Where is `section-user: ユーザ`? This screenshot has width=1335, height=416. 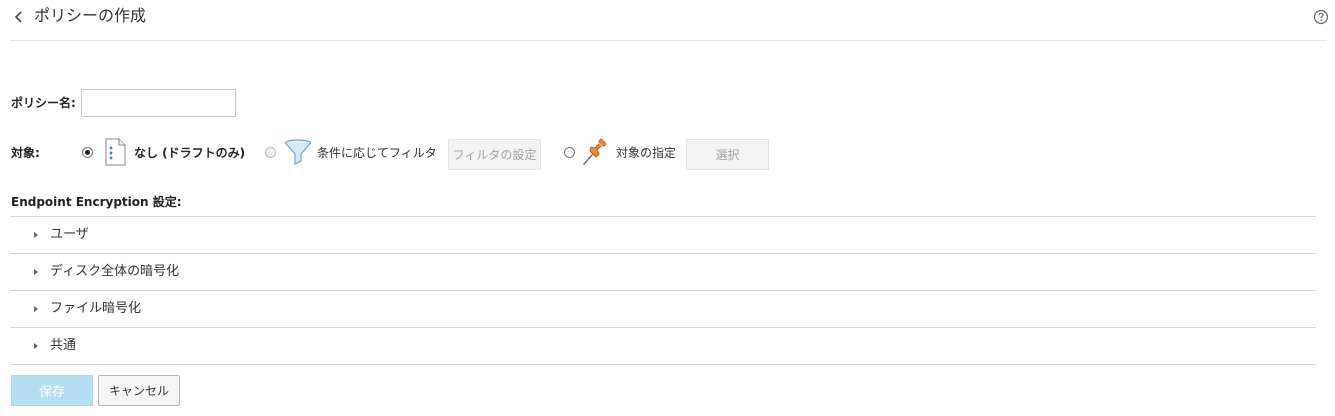
section-user: ユーザ is located at coordinates (663, 234).